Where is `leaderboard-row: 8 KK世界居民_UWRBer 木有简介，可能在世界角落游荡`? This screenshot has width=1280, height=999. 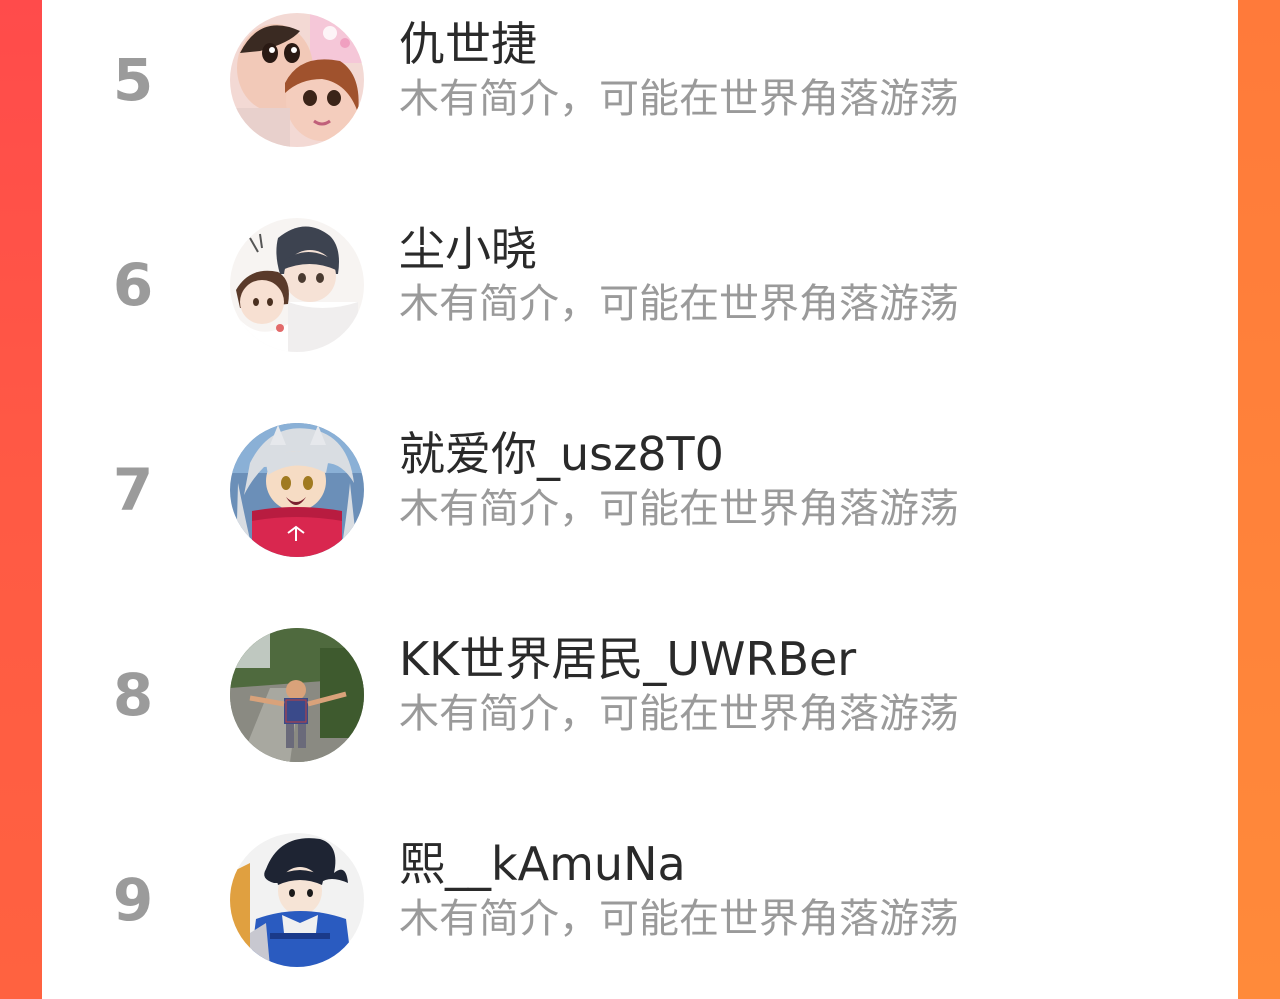 leaderboard-row: 8 KK世界居民_UWRBer 木有简介，可能在世界角落游荡 is located at coordinates (640, 695).